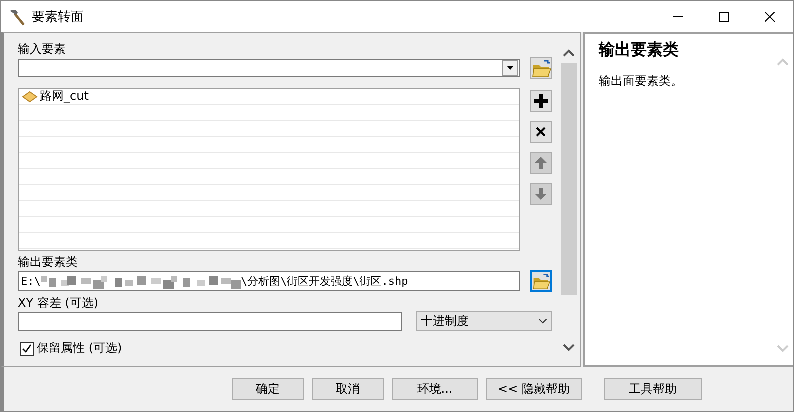 This screenshot has width=794, height=412. I want to click on dialog-button: 取消, so click(348, 389).